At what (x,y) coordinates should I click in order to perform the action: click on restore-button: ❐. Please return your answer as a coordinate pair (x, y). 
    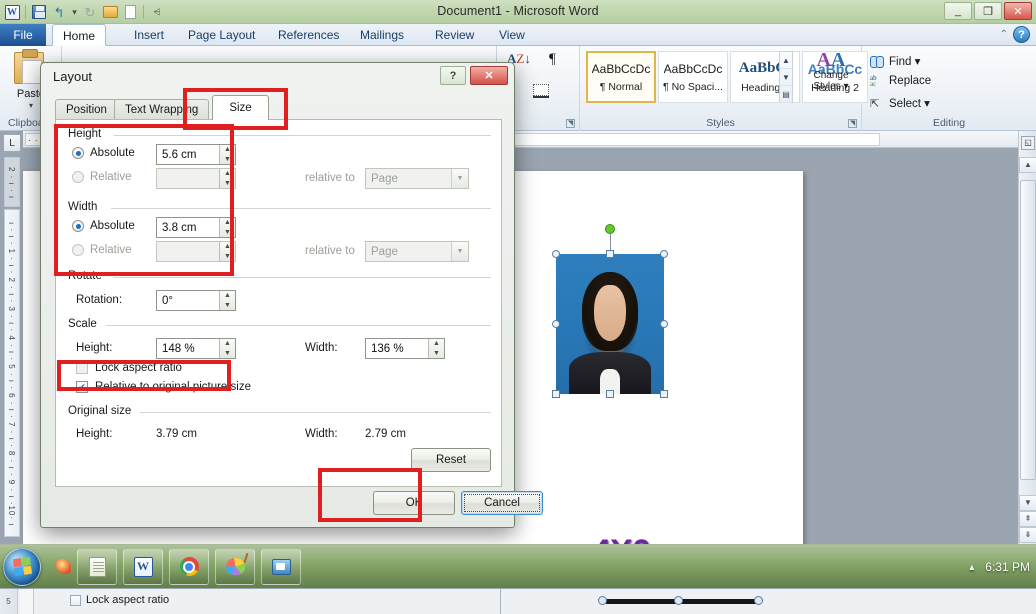
    Looking at the image, I should click on (988, 11).